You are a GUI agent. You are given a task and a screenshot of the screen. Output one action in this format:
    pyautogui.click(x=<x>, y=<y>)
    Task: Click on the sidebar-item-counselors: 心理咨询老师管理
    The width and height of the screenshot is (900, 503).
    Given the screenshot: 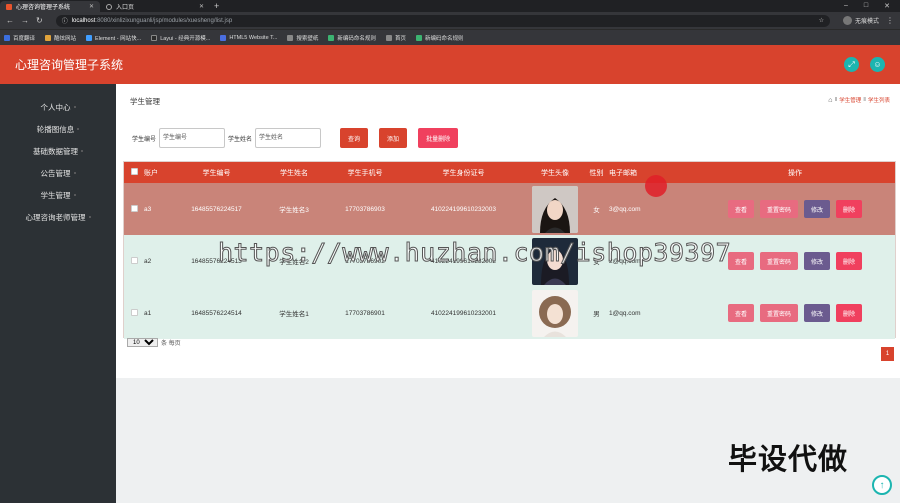 What is the action you would take?
    pyautogui.click(x=58, y=217)
    